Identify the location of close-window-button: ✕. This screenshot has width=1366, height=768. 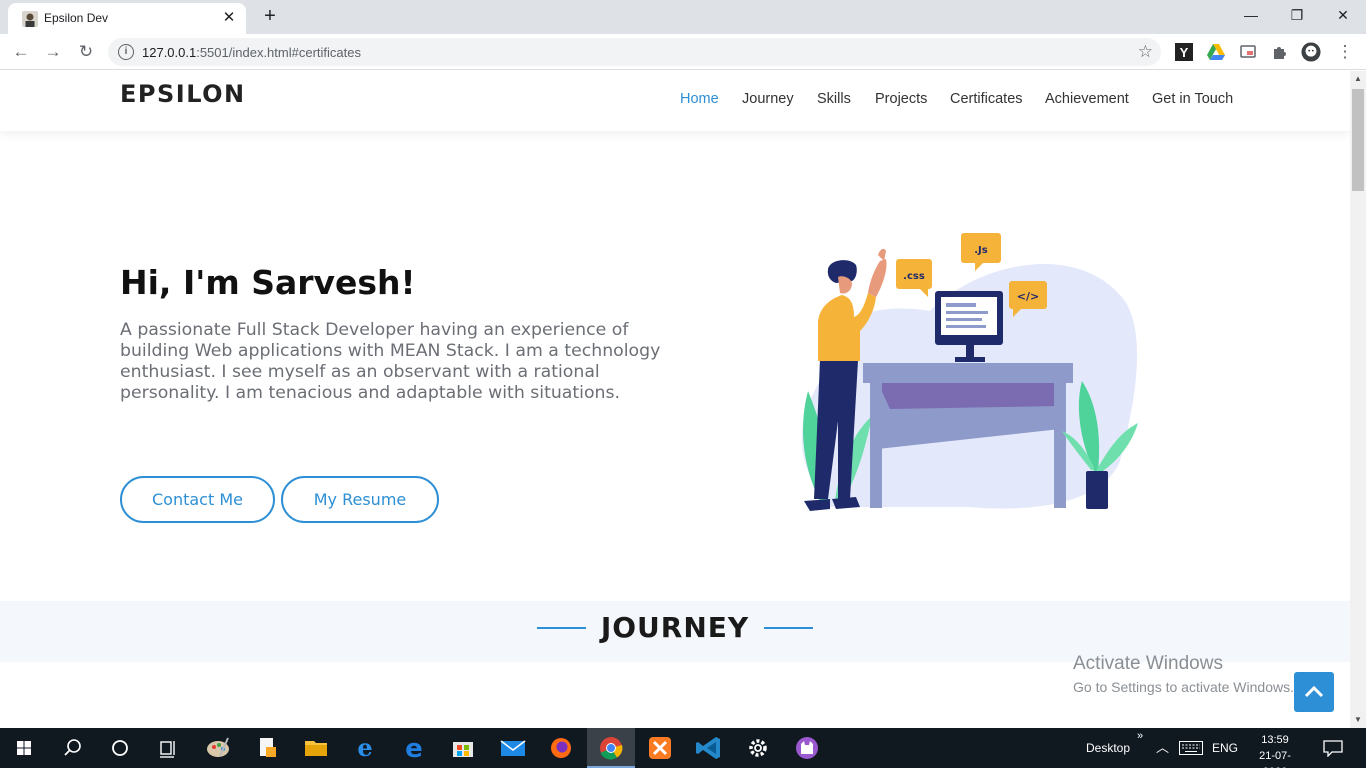
(1343, 15).